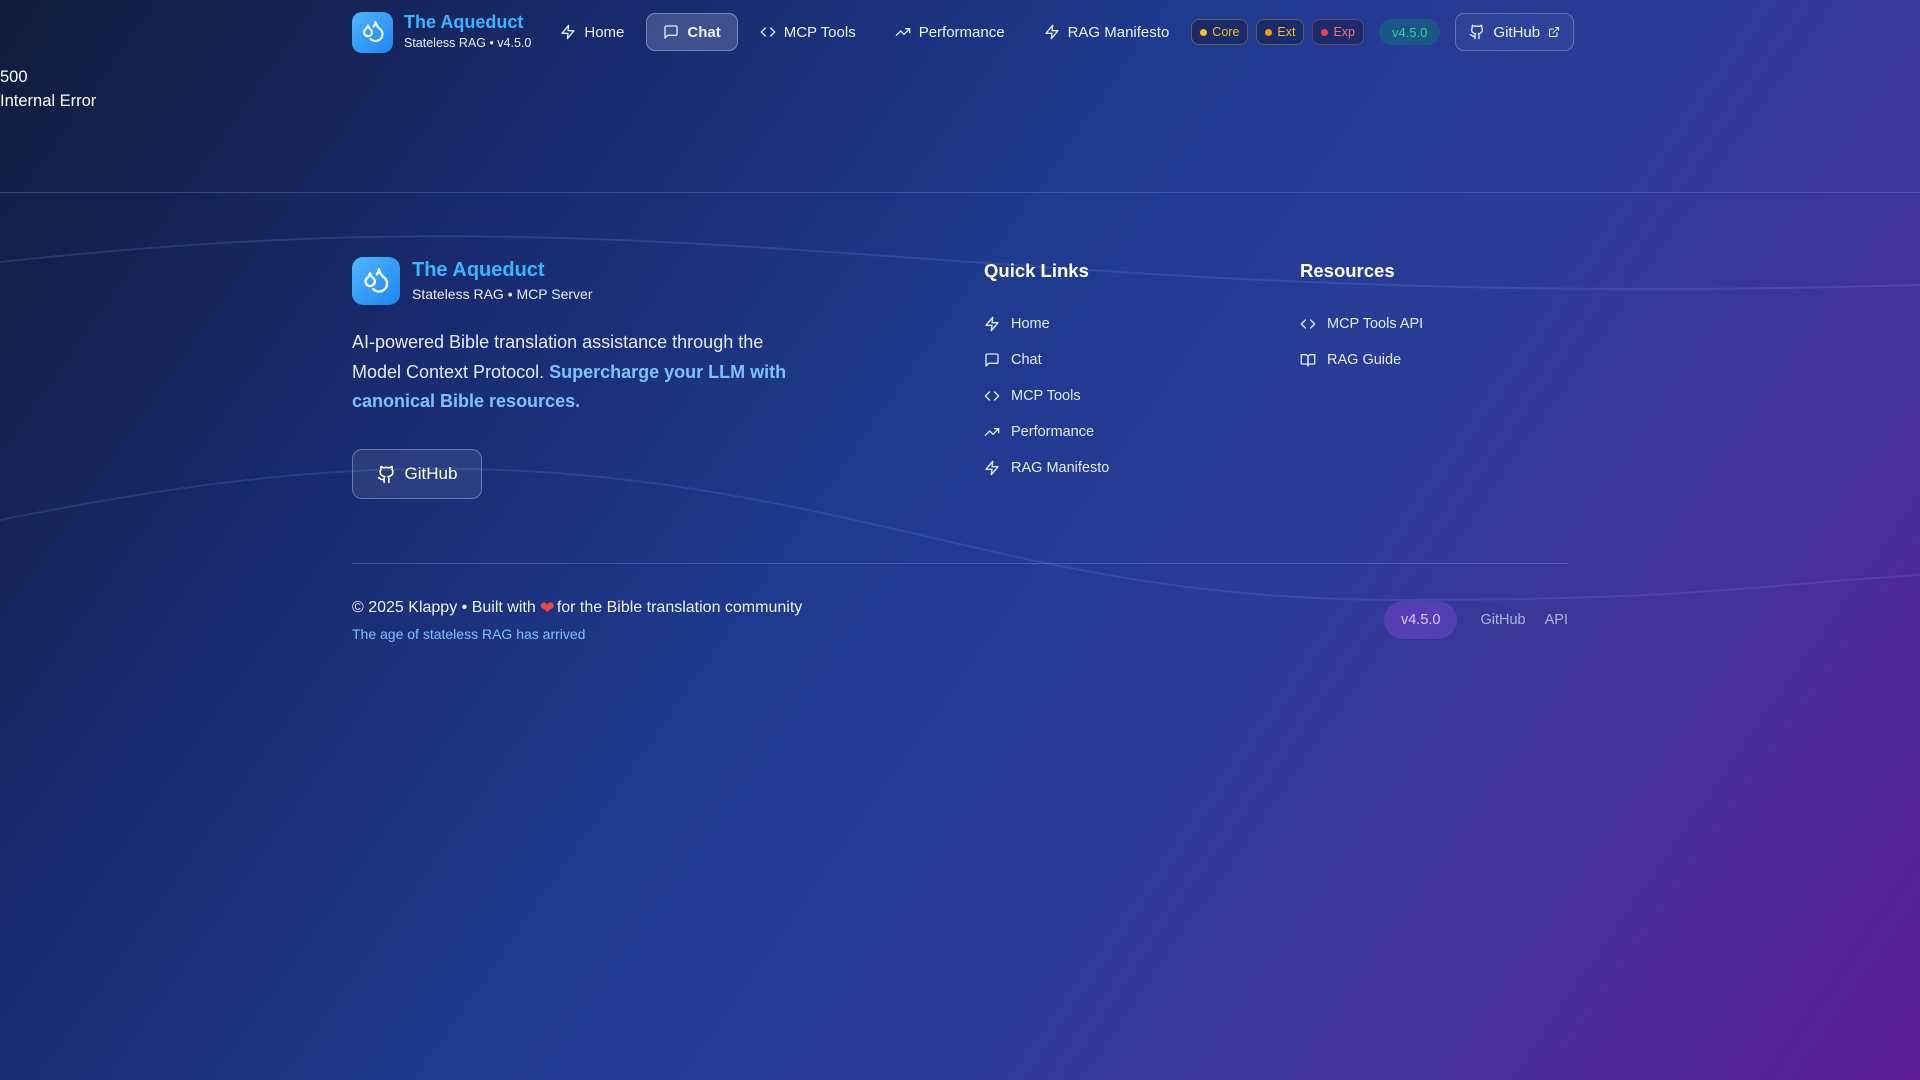 This screenshot has width=1920, height=1080. I want to click on nav-chat: Chat, so click(692, 32).